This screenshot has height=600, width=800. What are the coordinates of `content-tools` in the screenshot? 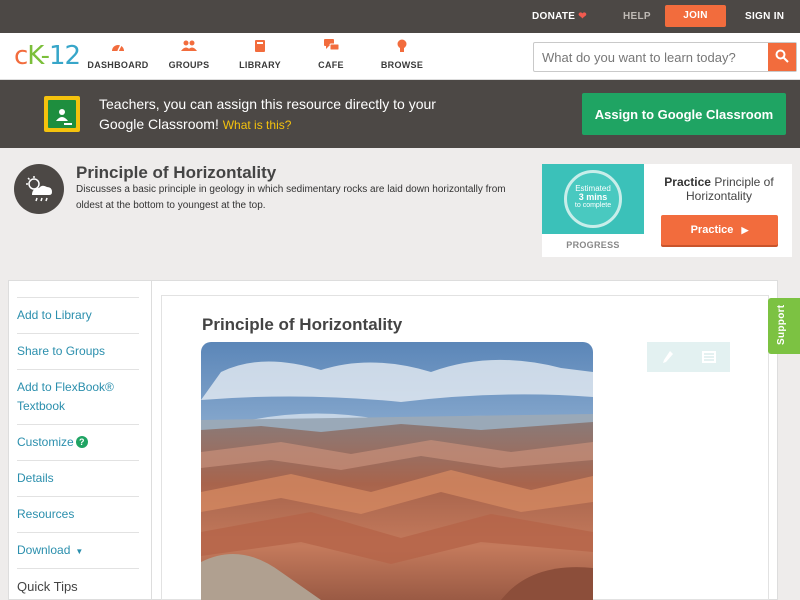 It's located at (688, 357).